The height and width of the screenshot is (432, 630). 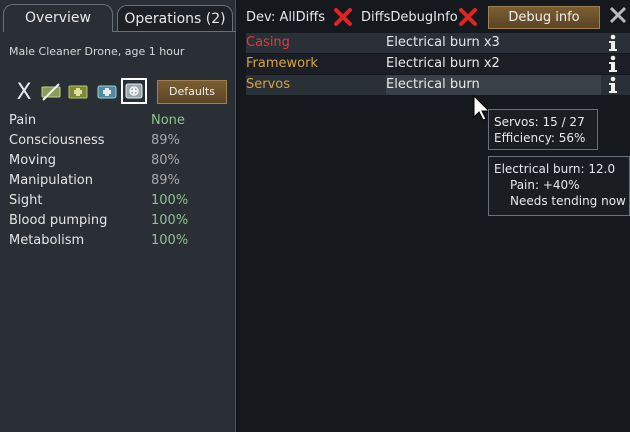 What do you see at coordinates (268, 42) in the screenshot?
I see `body-part-label: Casing` at bounding box center [268, 42].